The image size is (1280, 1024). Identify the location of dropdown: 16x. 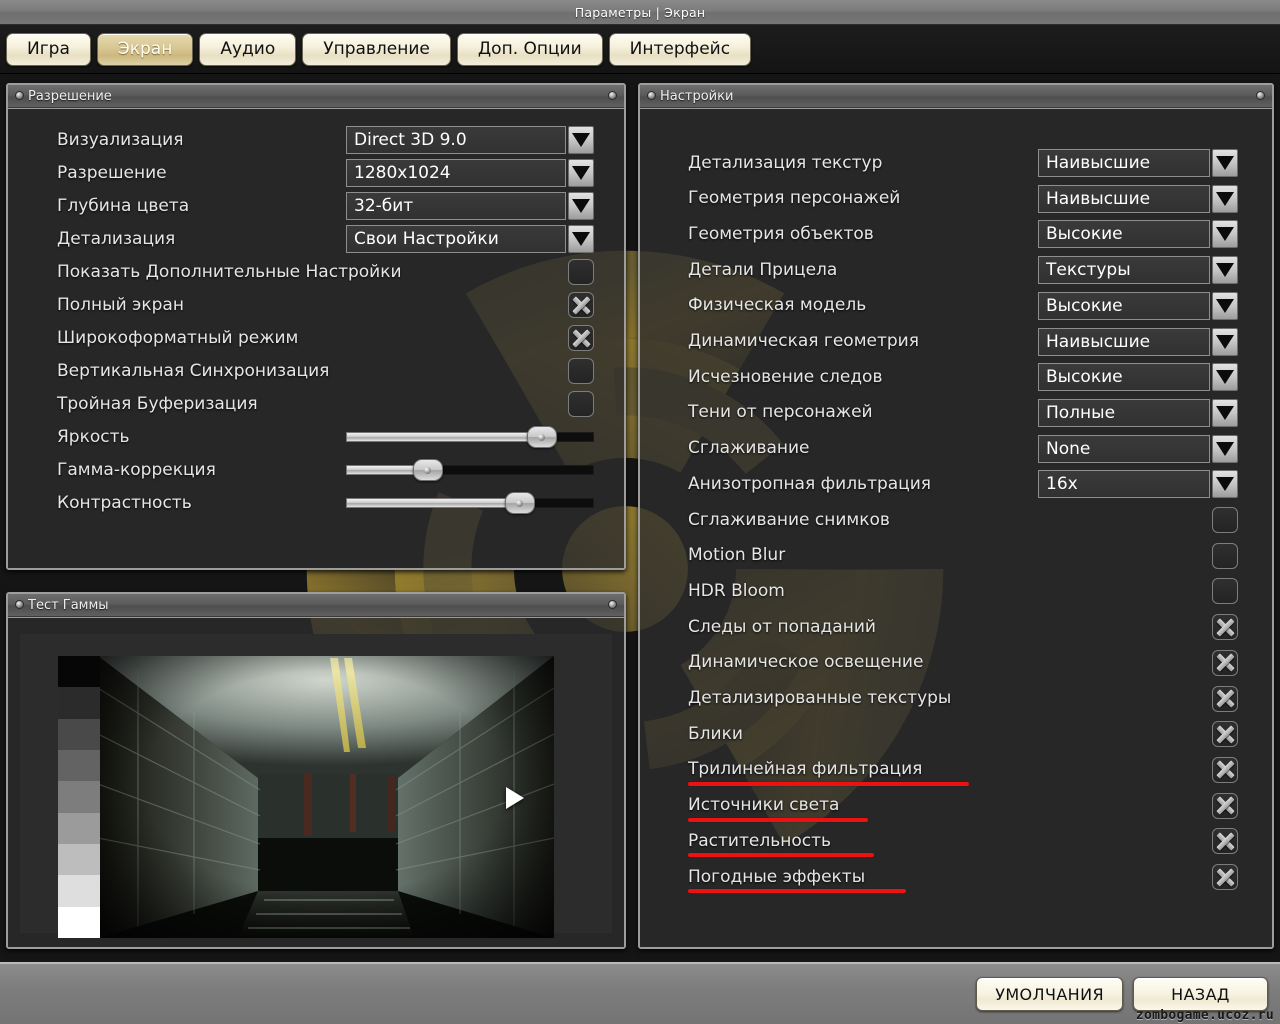
(1138, 484).